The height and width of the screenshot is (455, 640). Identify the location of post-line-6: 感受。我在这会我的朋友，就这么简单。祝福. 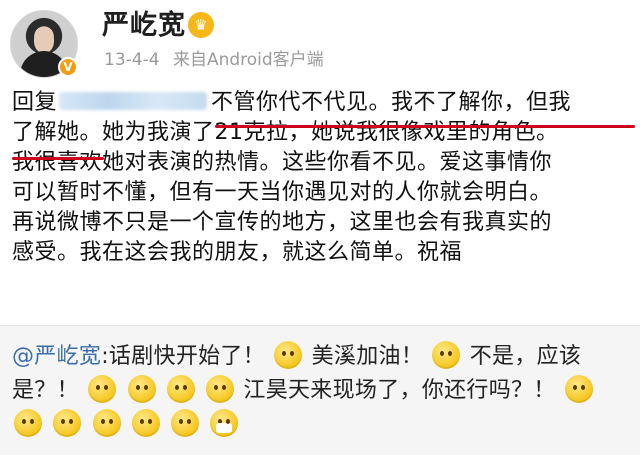
(237, 252).